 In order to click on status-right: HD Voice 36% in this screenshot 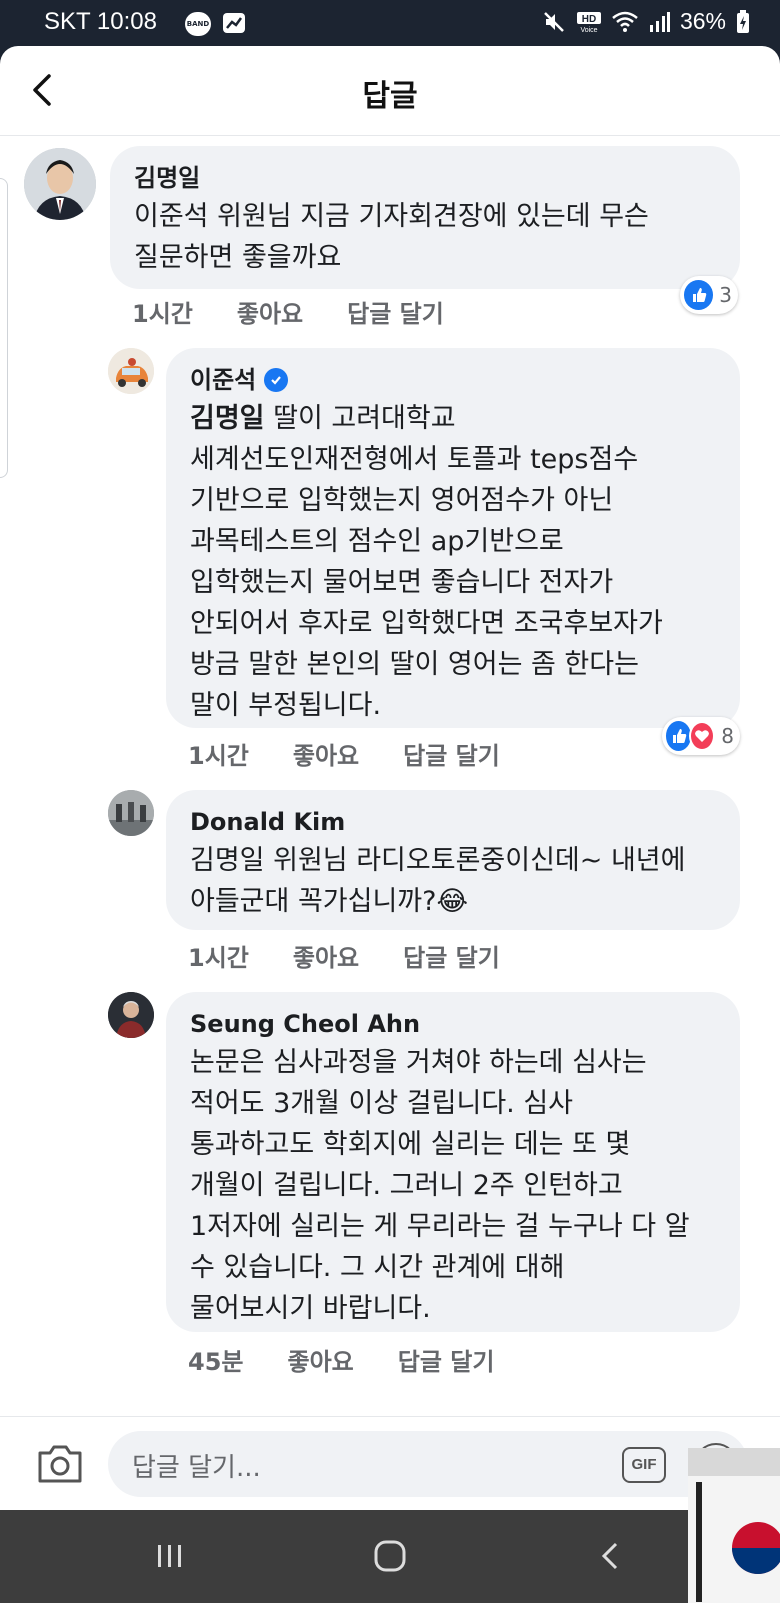, I will do `click(646, 21)`.